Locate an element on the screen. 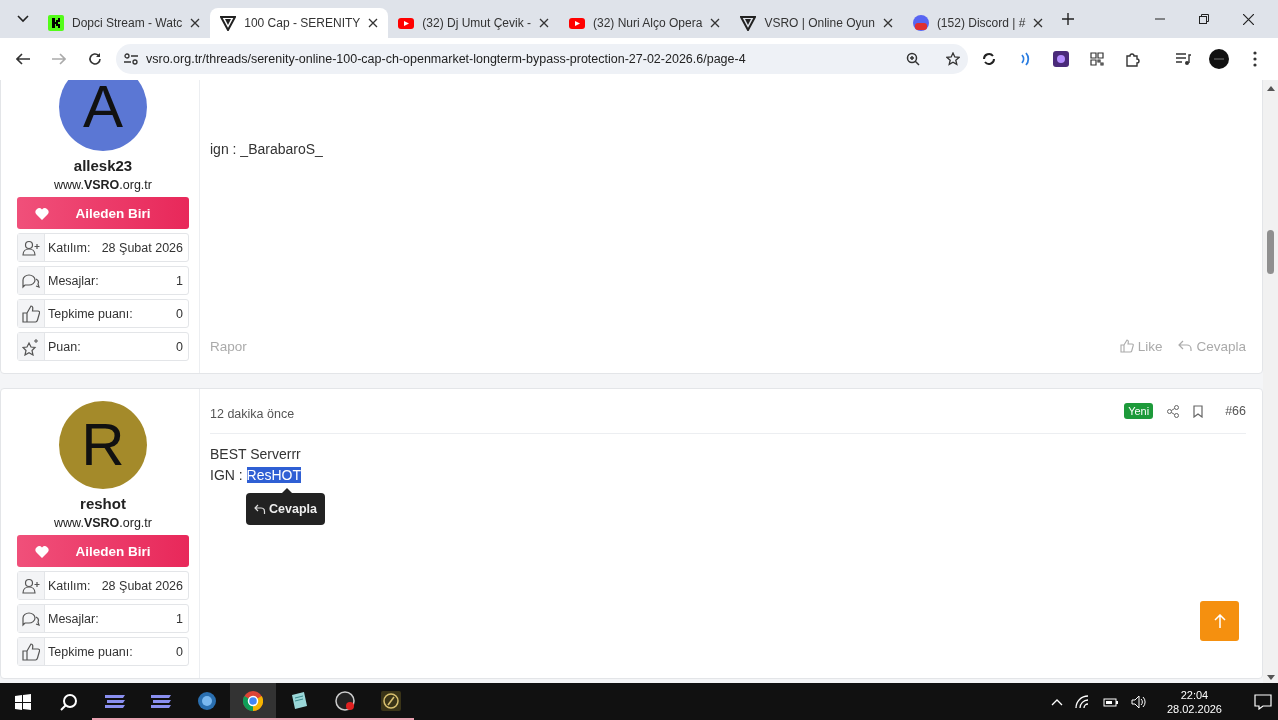  reload-icon is located at coordinates (95, 59).